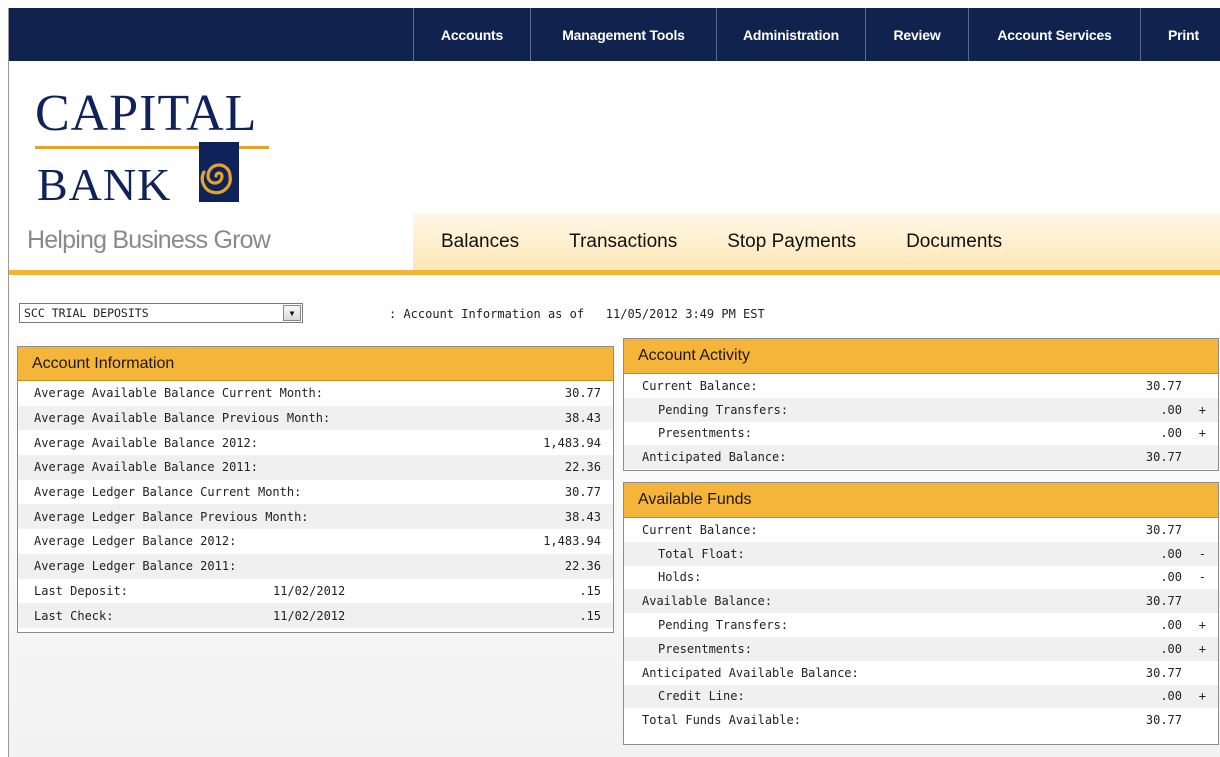  Describe the element at coordinates (315, 541) in the screenshot. I see `info-row: Average Ledger Balance 2012: 1,483.94` at that location.